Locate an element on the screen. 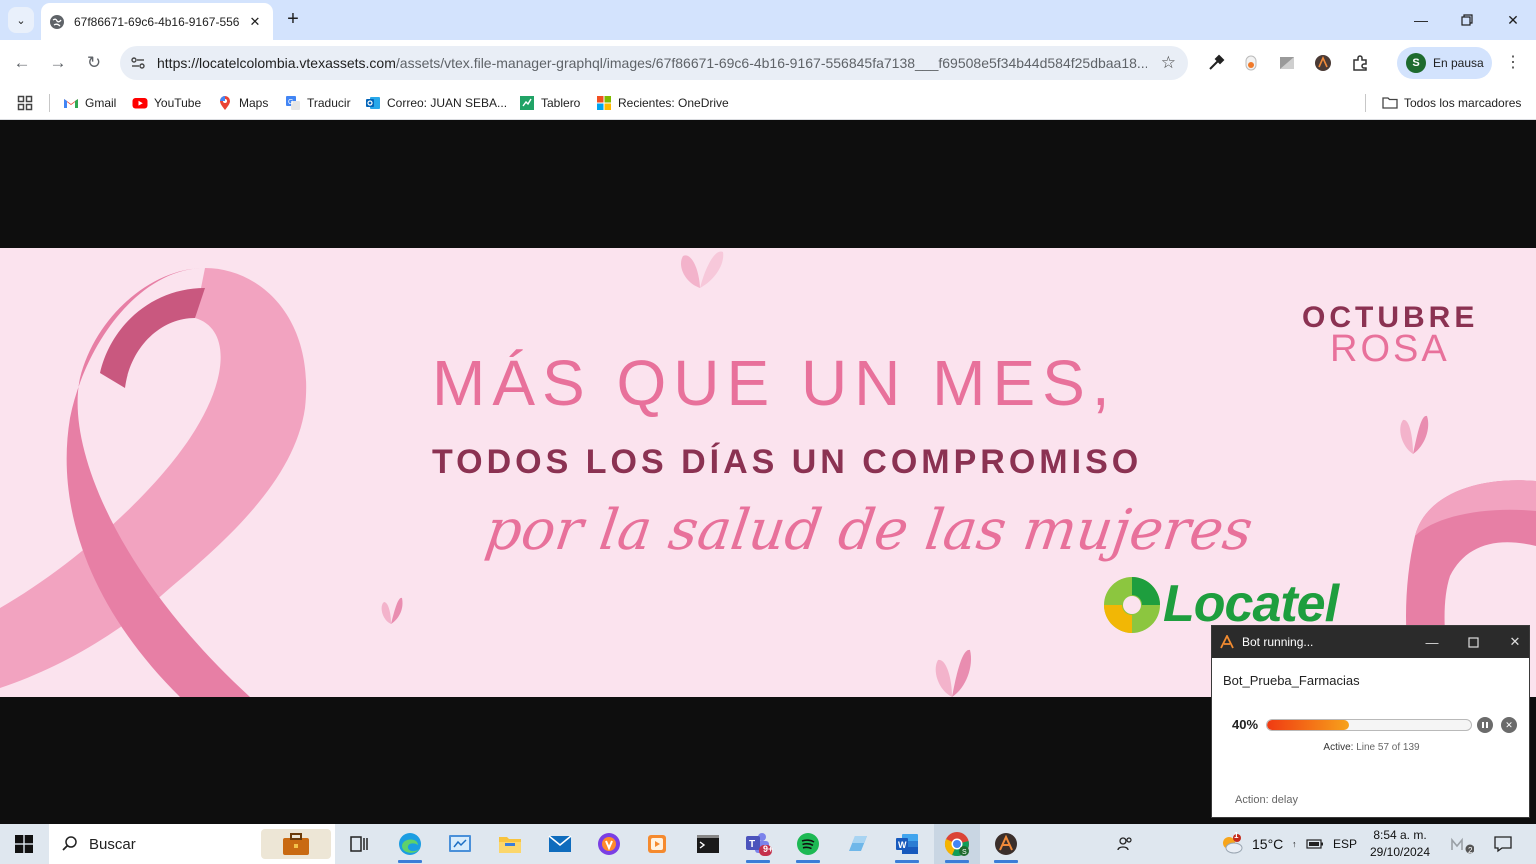  bookmark-youtube: YouTube is located at coordinates (166, 103).